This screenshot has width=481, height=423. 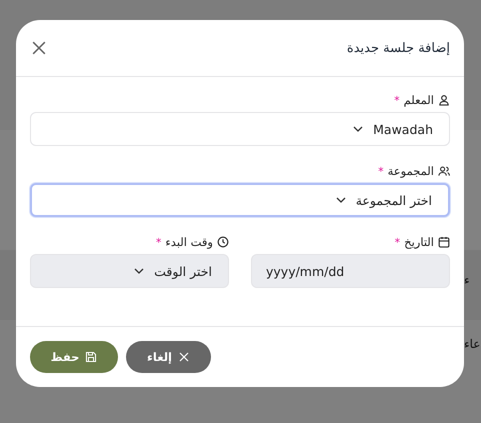 What do you see at coordinates (403, 129) in the screenshot?
I see `field-value: Mawadah` at bounding box center [403, 129].